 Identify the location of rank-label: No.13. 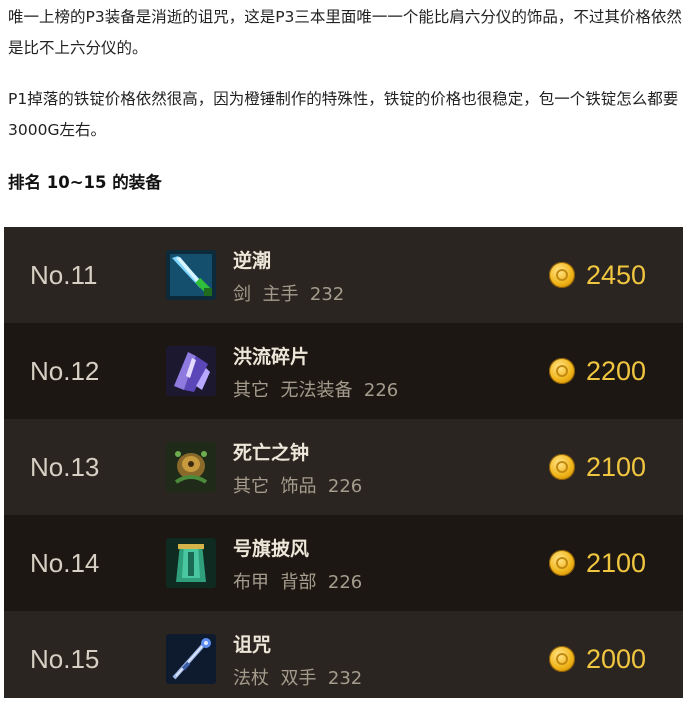
(65, 467).